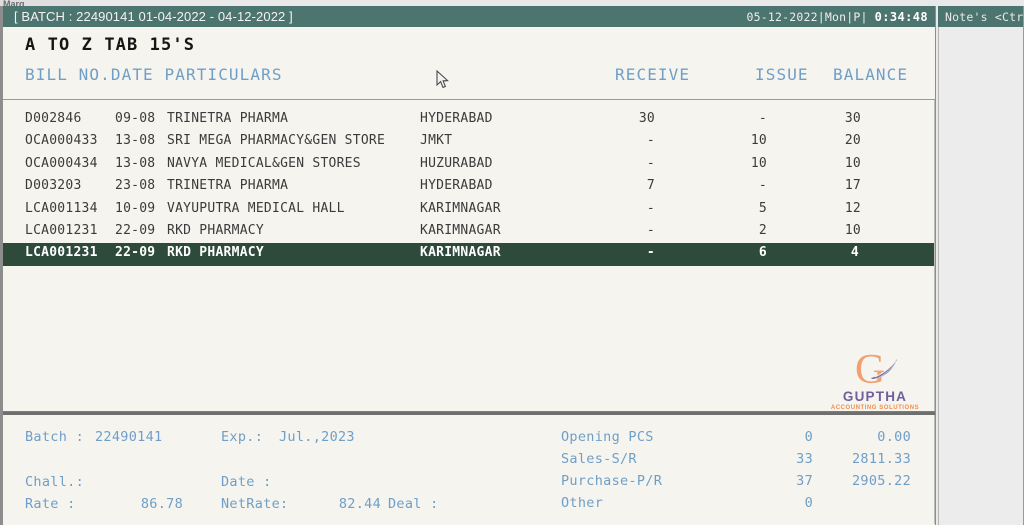 The height and width of the screenshot is (525, 1024). What do you see at coordinates (599, 459) in the screenshot?
I see `stock-label: Sales-S/R` at bounding box center [599, 459].